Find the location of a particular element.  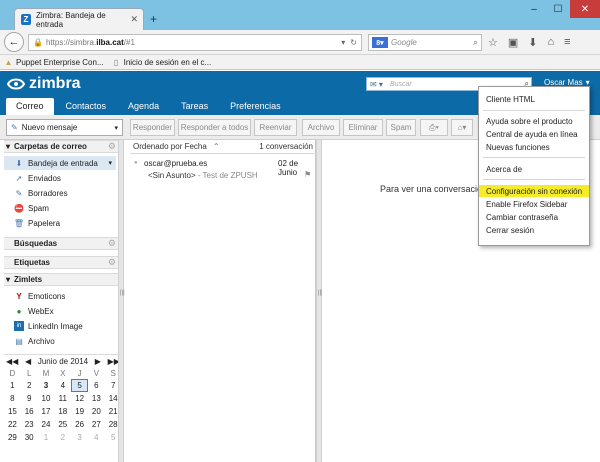

tab-tasks: Tareas is located at coordinates (194, 106).